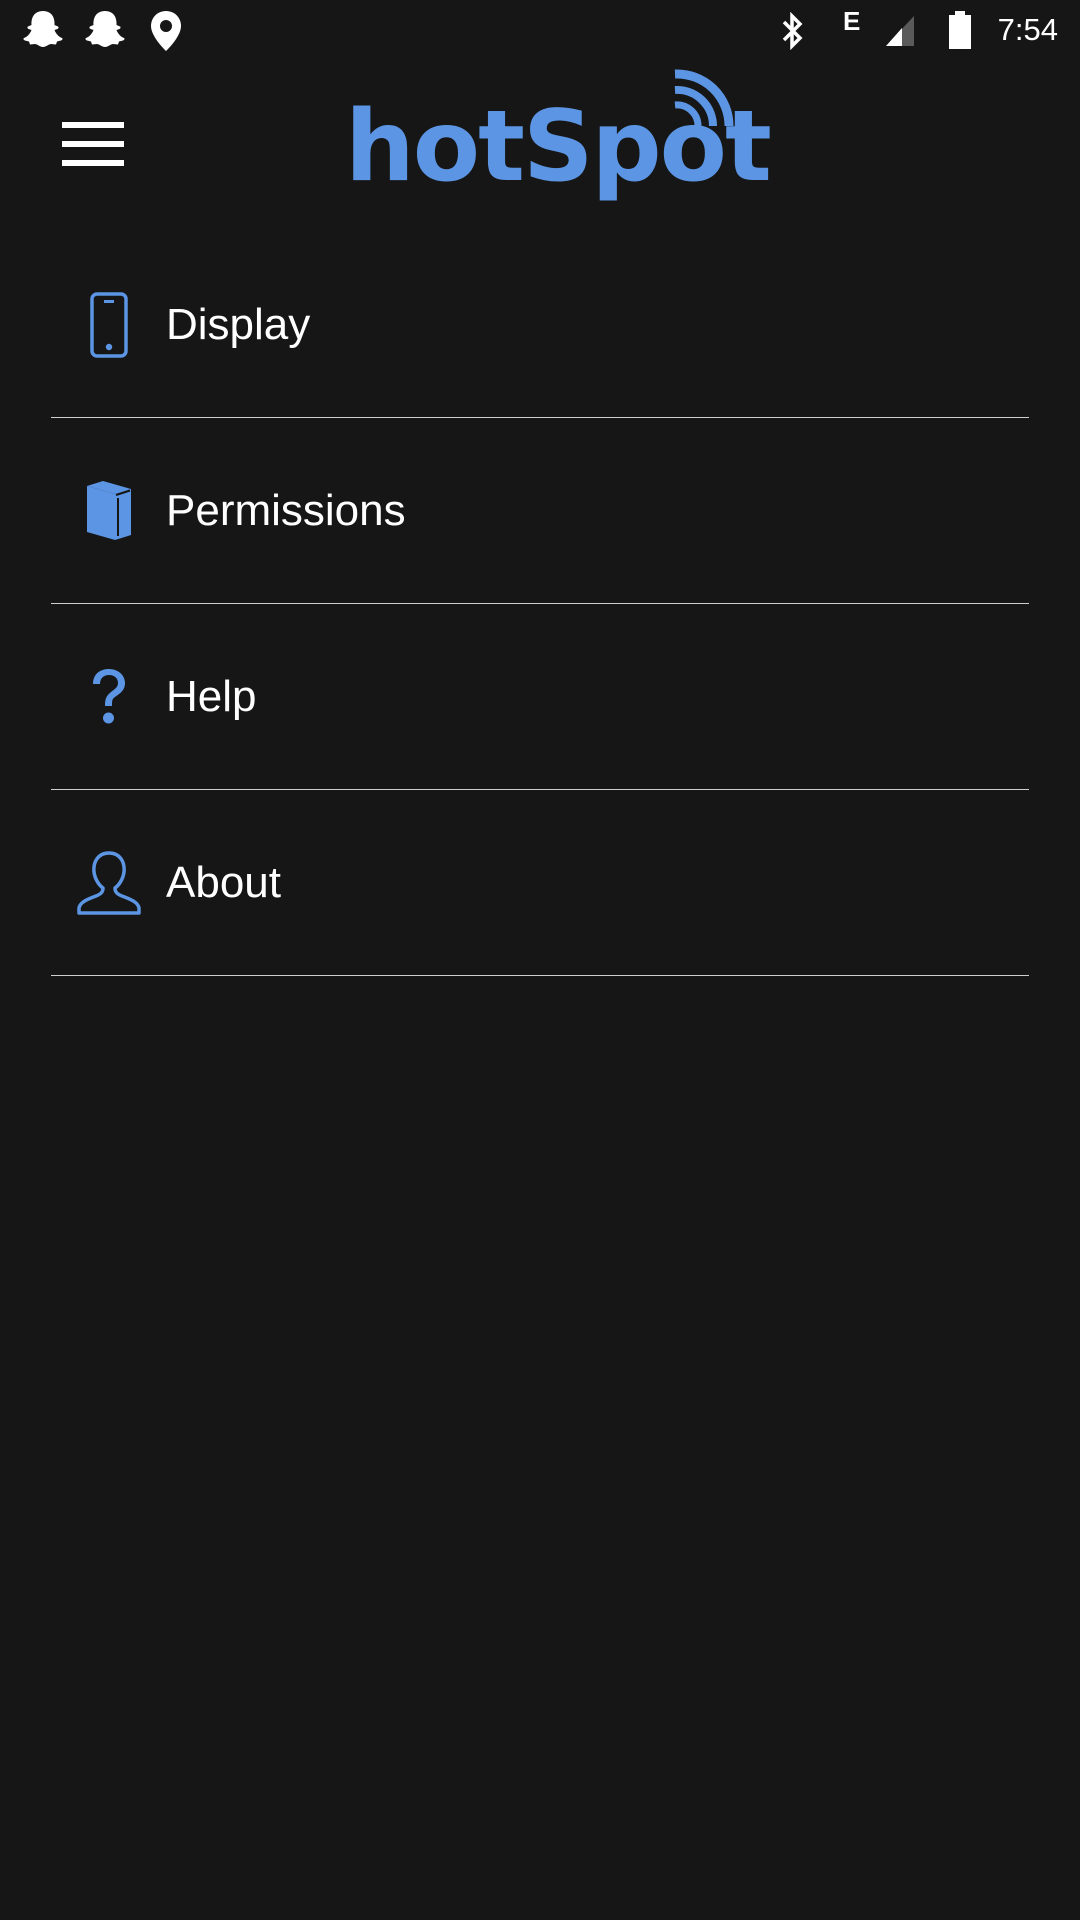 The height and width of the screenshot is (1920, 1080). Describe the element at coordinates (920, 31) in the screenshot. I see `system-indicators: E 7:54` at that location.